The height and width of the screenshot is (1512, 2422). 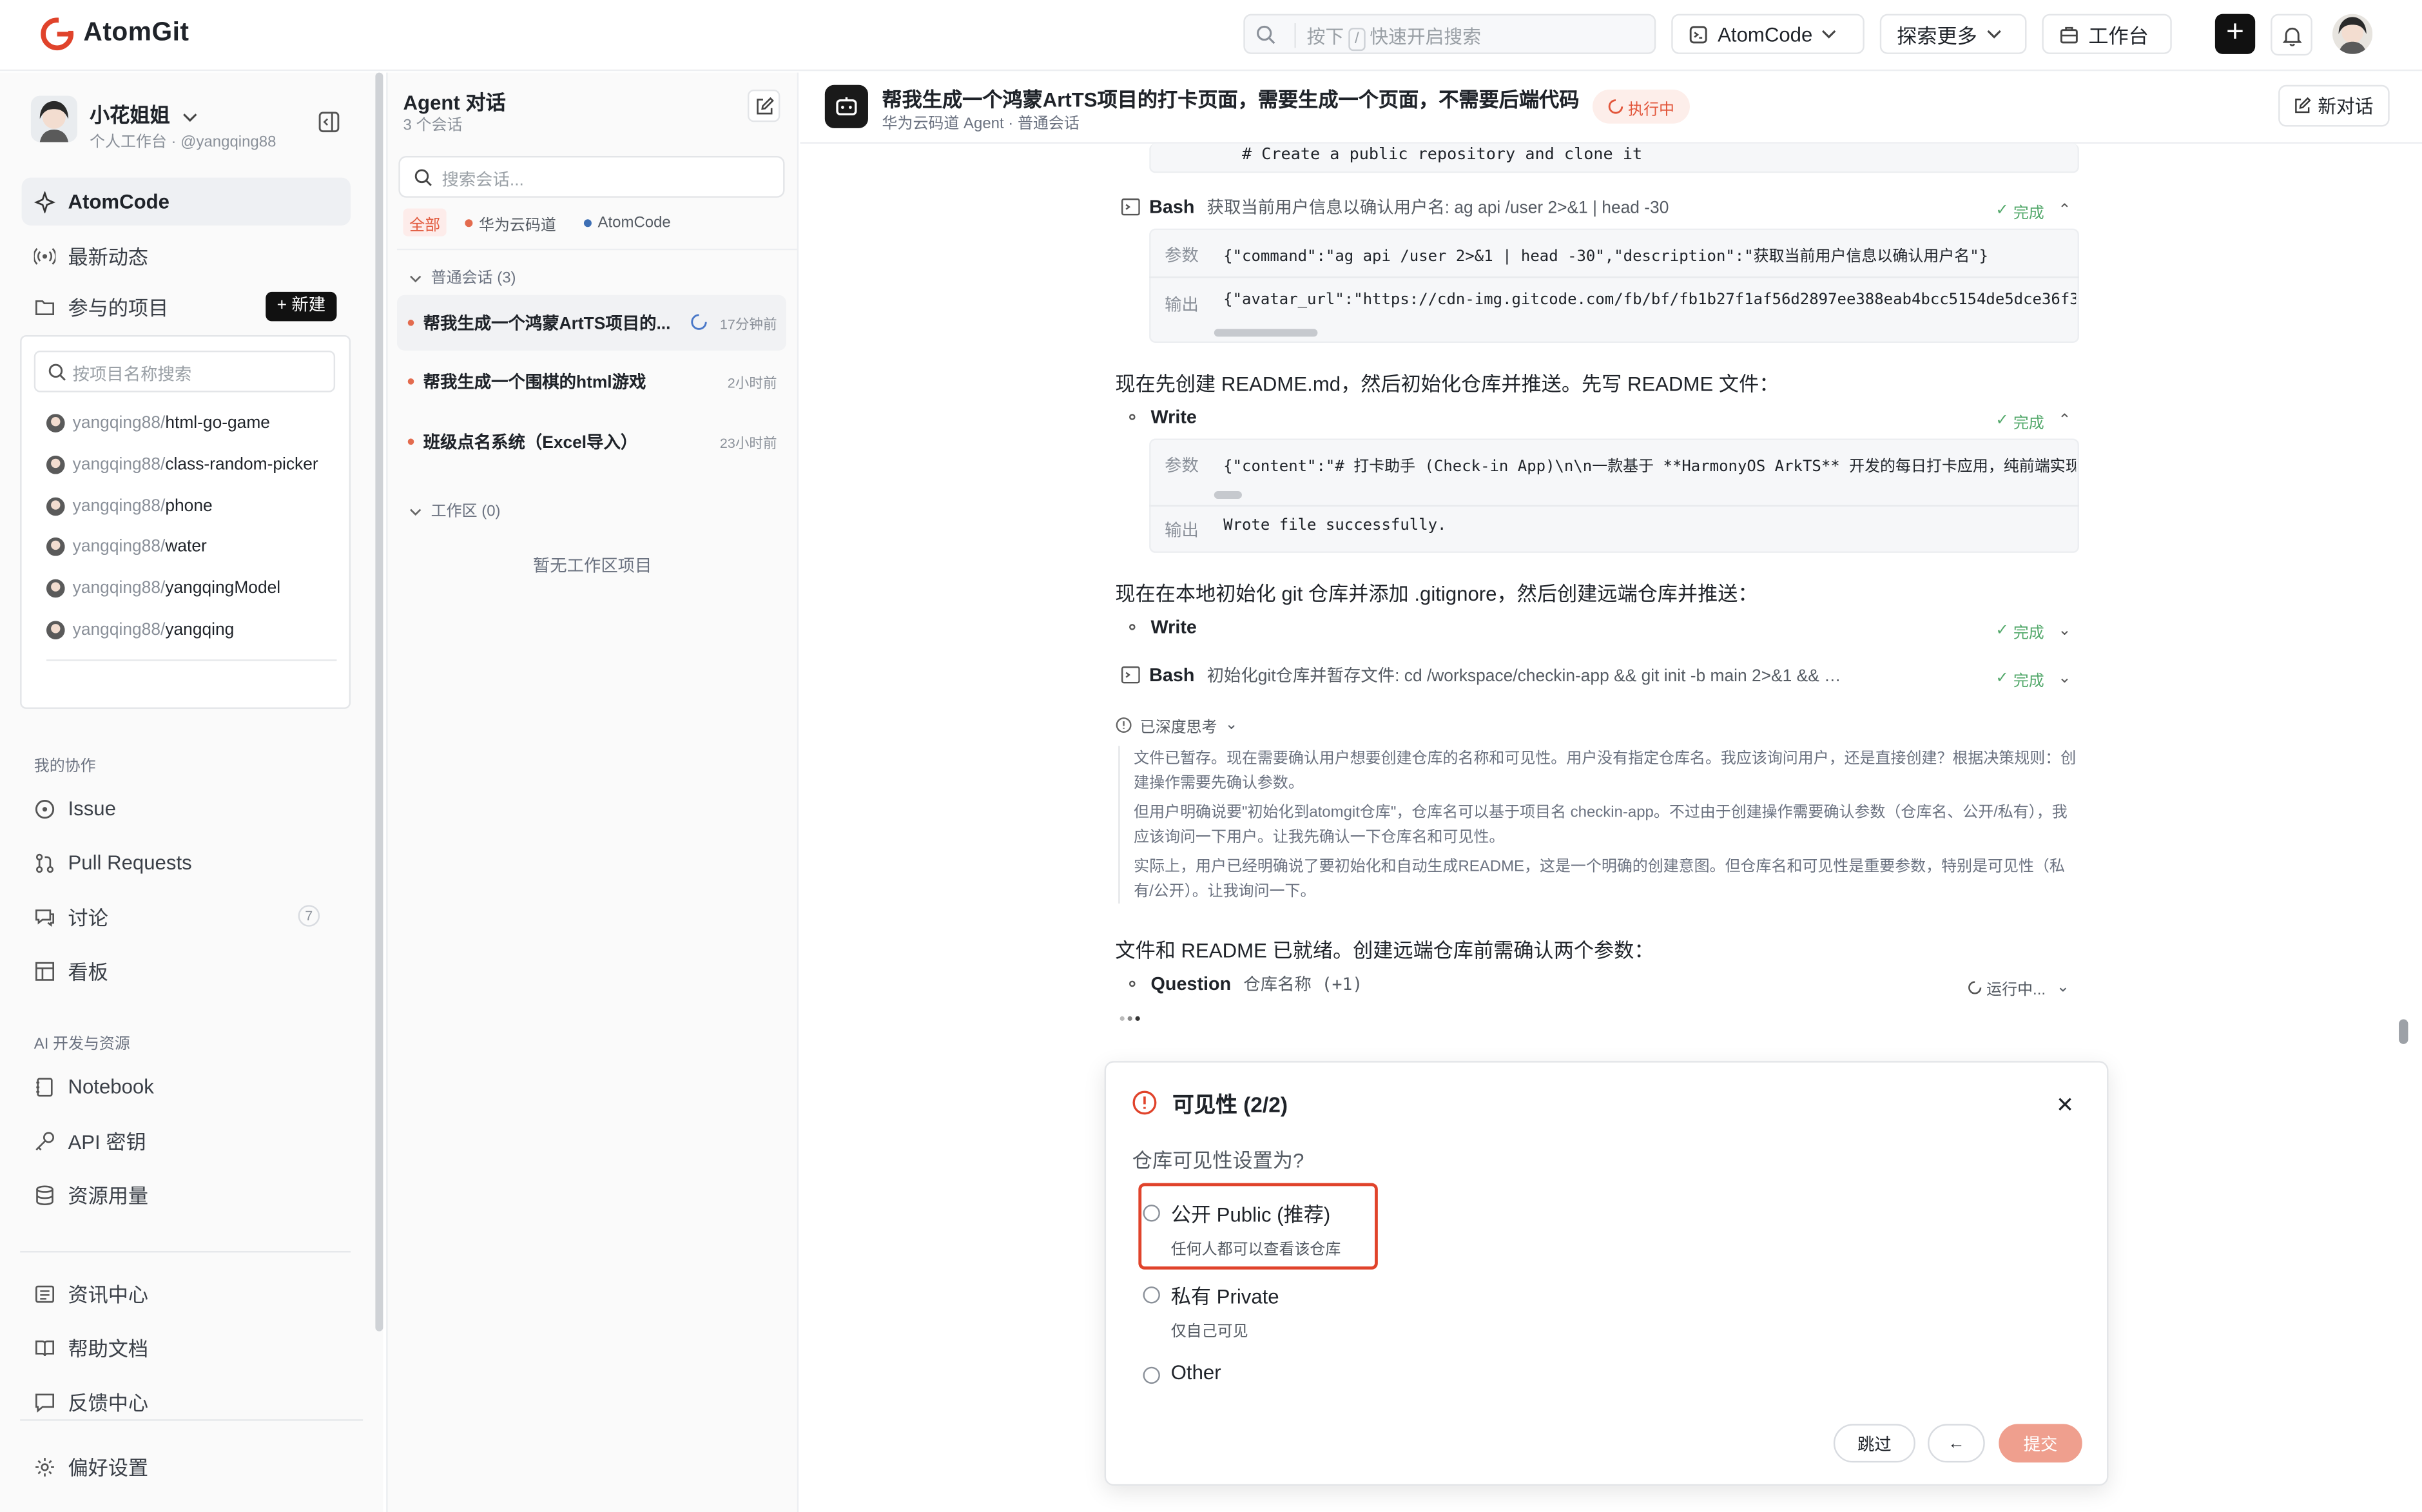 What do you see at coordinates (1874, 1443) in the screenshot?
I see `skip-button: 跳过` at bounding box center [1874, 1443].